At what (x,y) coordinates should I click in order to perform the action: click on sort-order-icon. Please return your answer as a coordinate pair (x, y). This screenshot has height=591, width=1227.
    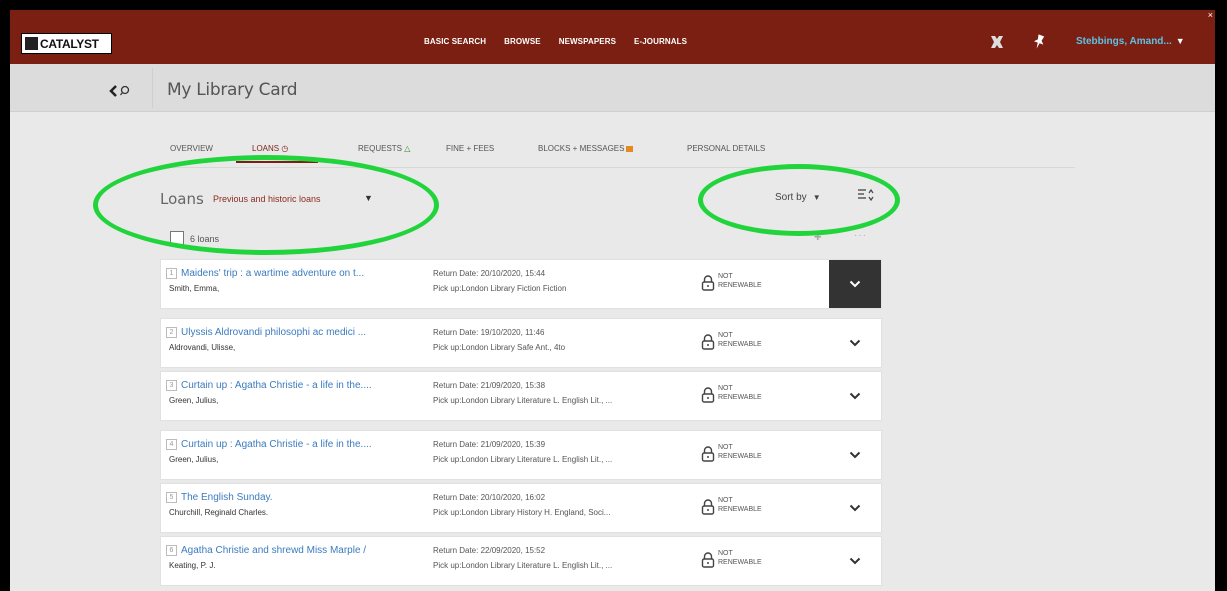
    Looking at the image, I should click on (866, 196).